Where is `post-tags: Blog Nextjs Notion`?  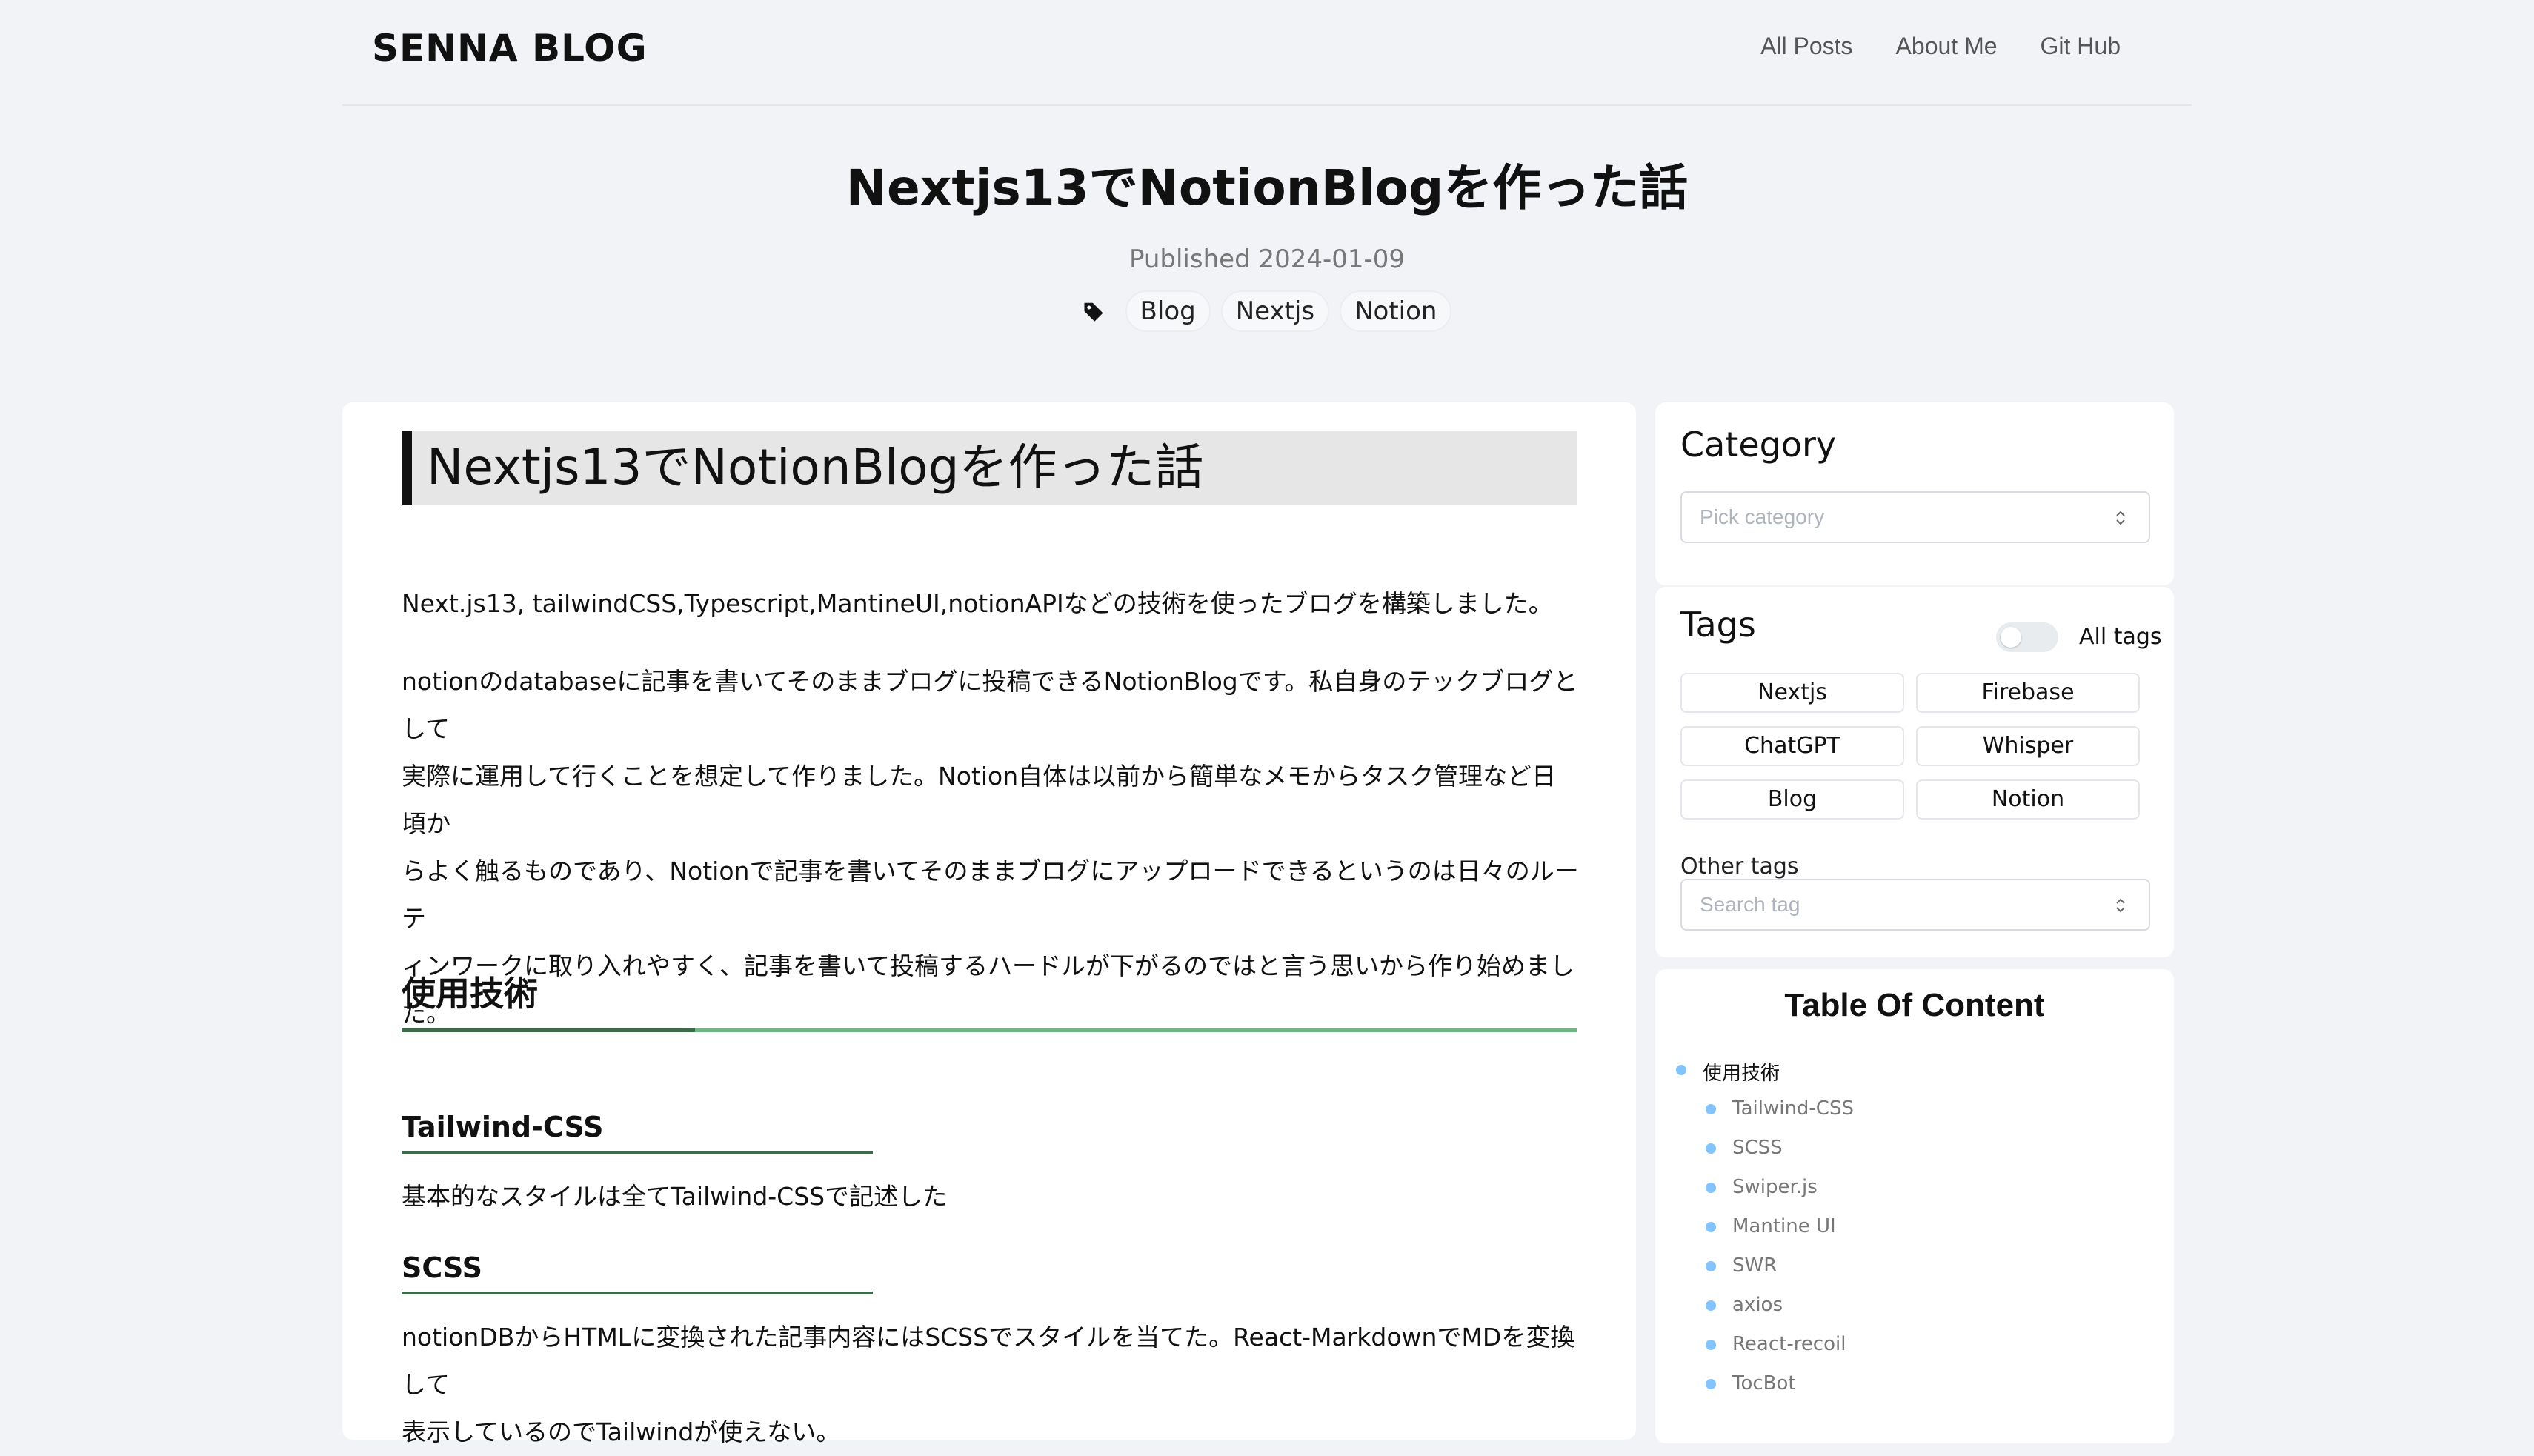 post-tags: Blog Nextjs Notion is located at coordinates (1267, 311).